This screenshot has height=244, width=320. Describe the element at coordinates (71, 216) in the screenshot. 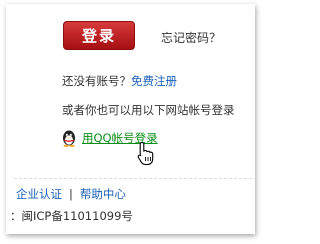

I see `icp-license: ：闽ICP备11011099号` at that location.